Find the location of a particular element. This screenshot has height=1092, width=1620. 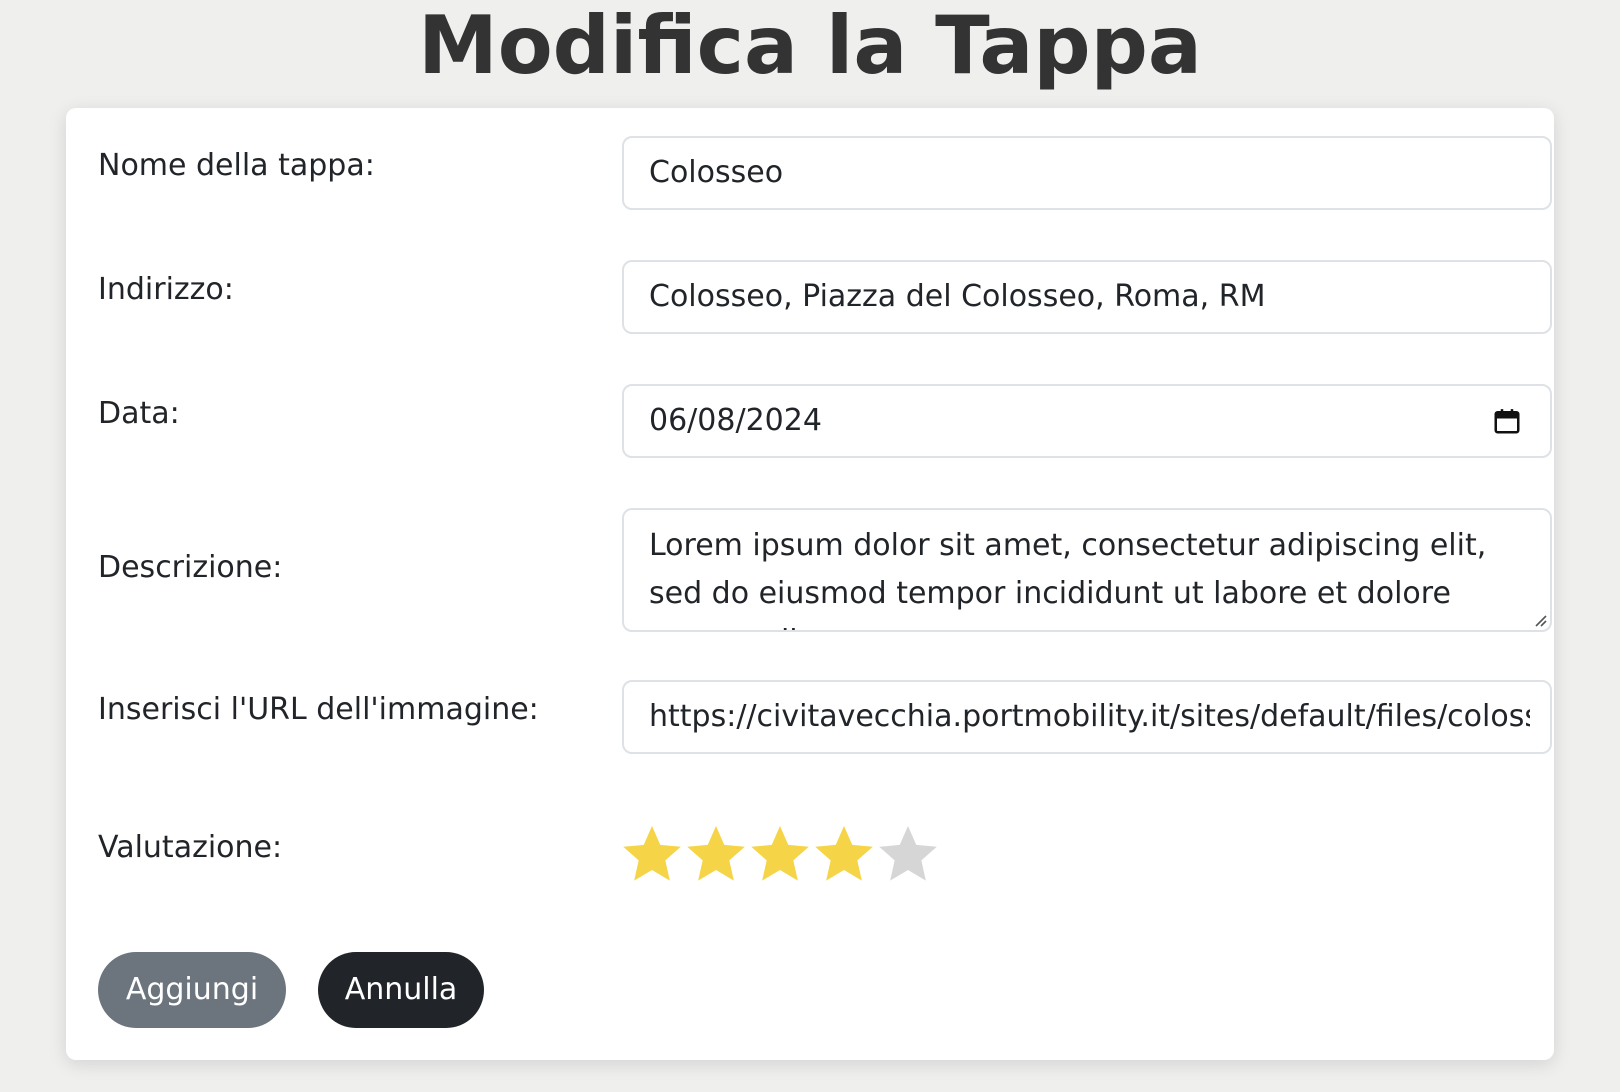

star-rating is located at coordinates (780, 854).